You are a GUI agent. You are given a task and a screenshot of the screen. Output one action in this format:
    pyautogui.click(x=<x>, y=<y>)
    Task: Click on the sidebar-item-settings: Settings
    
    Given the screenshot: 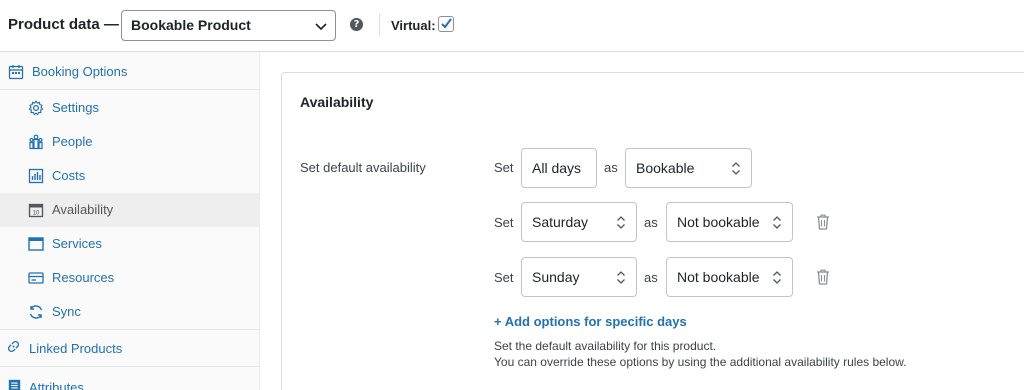 What is the action you would take?
    pyautogui.click(x=129, y=108)
    